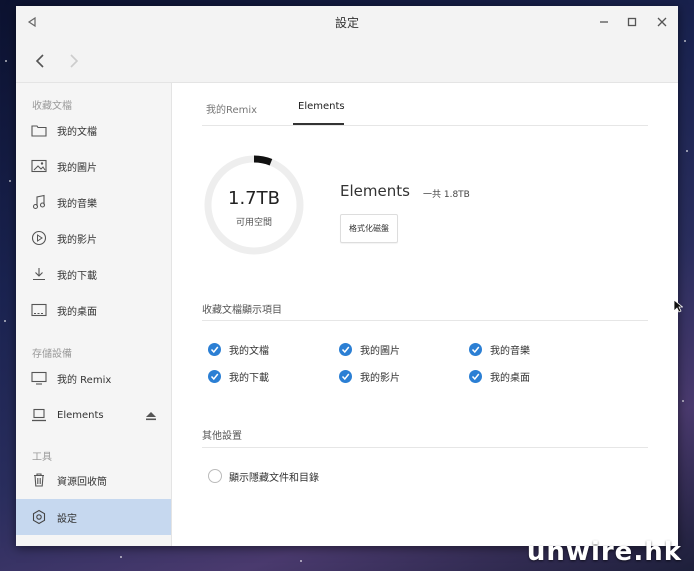 The height and width of the screenshot is (571, 694). Describe the element at coordinates (347, 60) in the screenshot. I see `navigation-bar` at that location.